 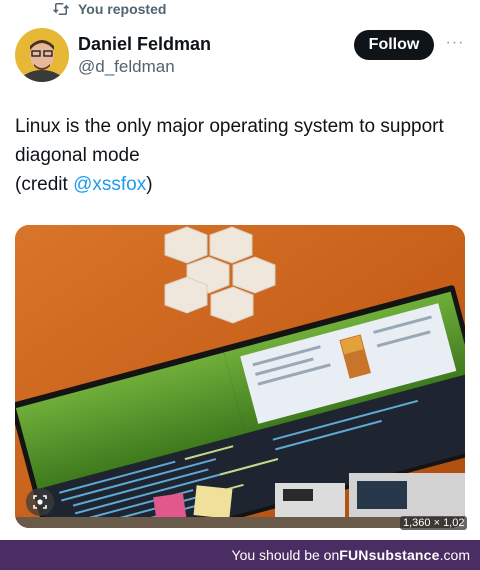 I want to click on more-dots-icon: ···, so click(x=455, y=43).